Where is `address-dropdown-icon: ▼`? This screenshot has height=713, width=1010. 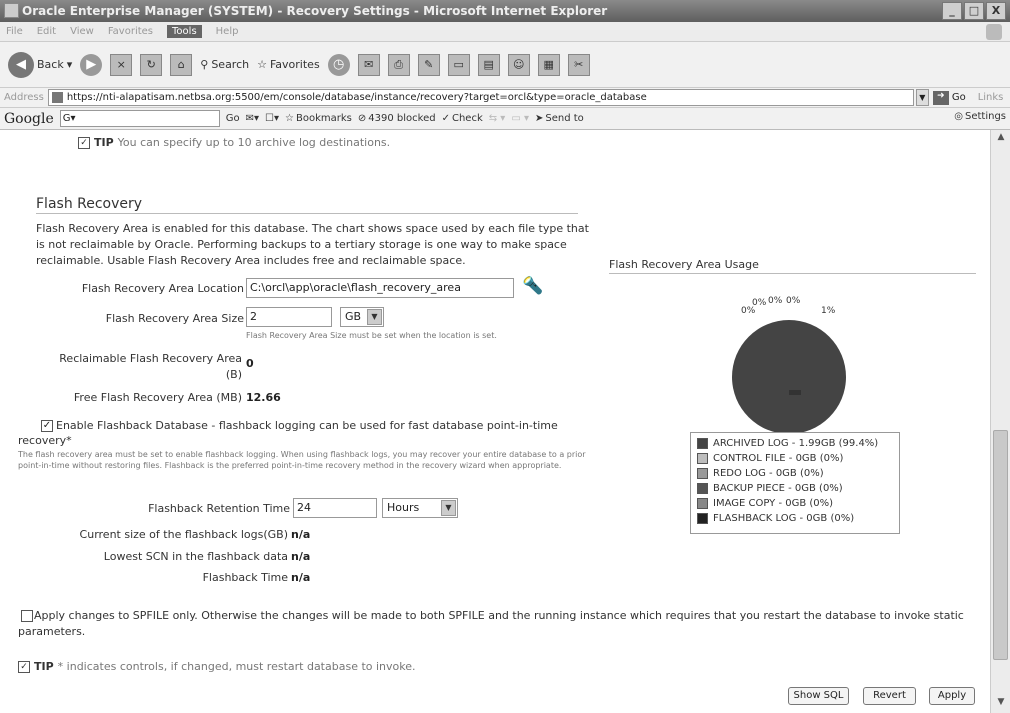
address-dropdown-icon: ▼ is located at coordinates (922, 97).